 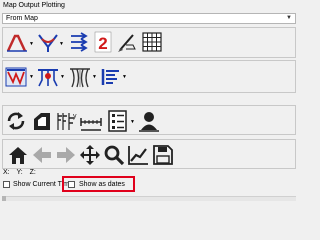 I want to click on toolbar-row-3: y ▼, so click(x=149, y=120).